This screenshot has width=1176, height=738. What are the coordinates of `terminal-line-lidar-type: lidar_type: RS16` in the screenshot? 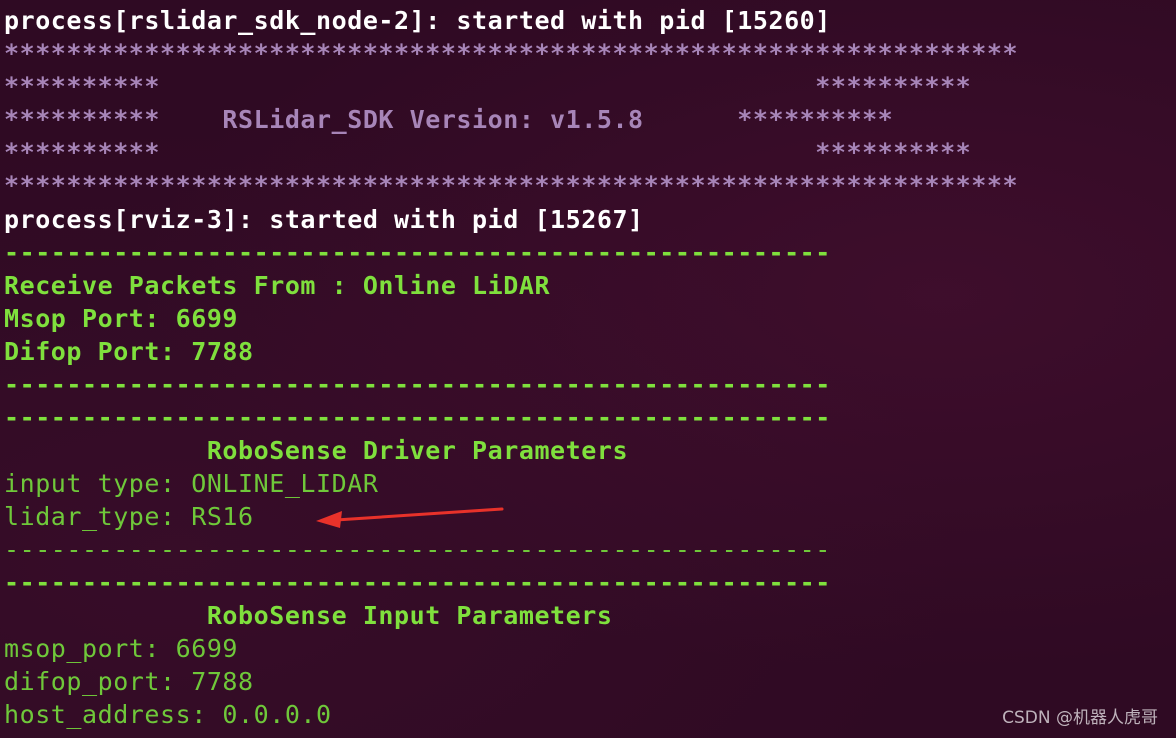 It's located at (129, 516).